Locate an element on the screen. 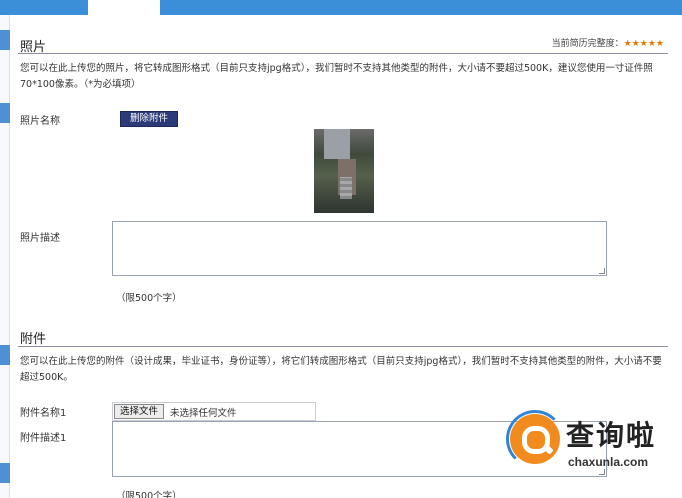 This screenshot has width=682, height=498. photo-description-label: 照片描述 is located at coordinates (40, 238).